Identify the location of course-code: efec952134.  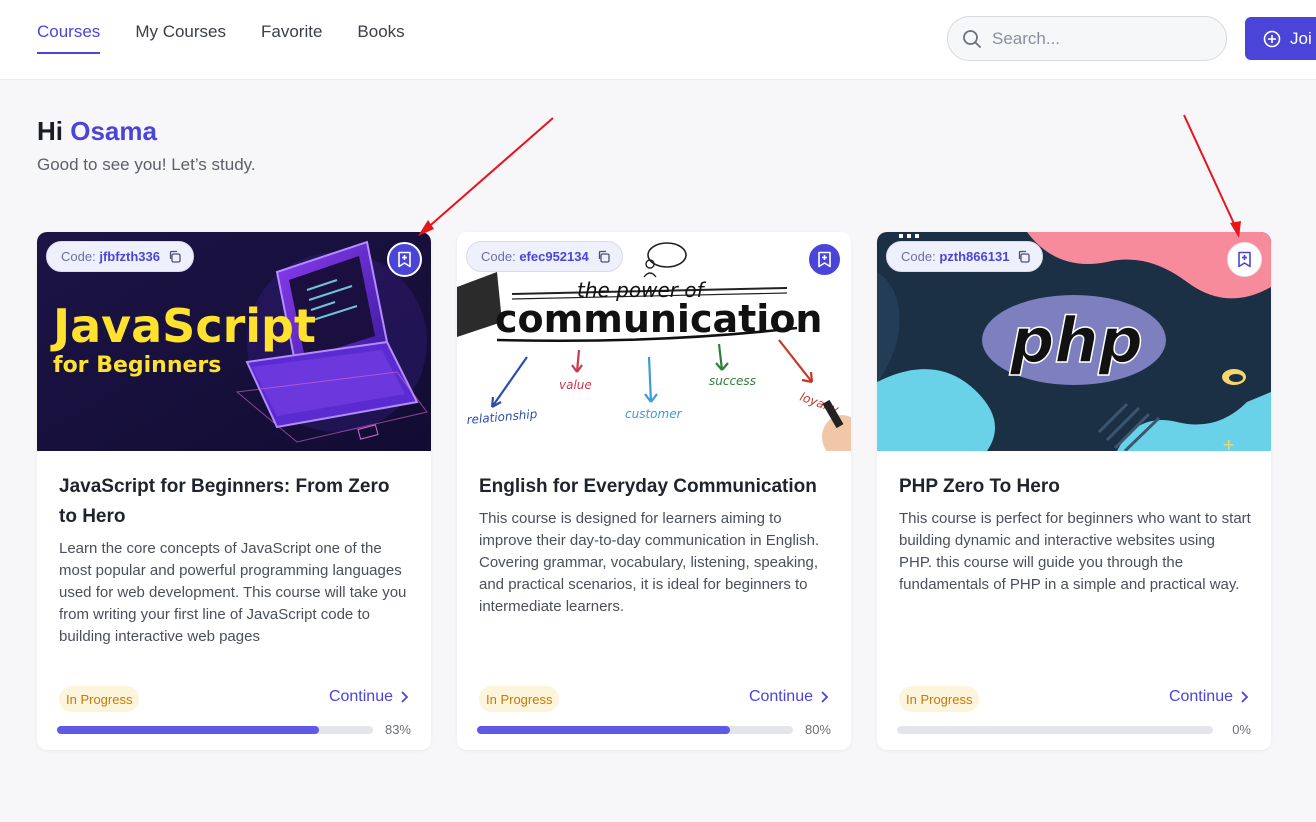
(554, 256).